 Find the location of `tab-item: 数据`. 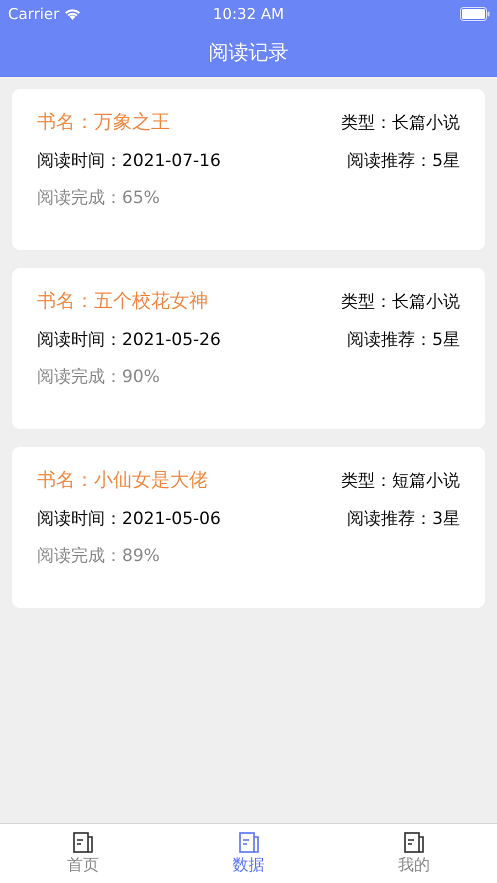

tab-item: 数据 is located at coordinates (249, 853).